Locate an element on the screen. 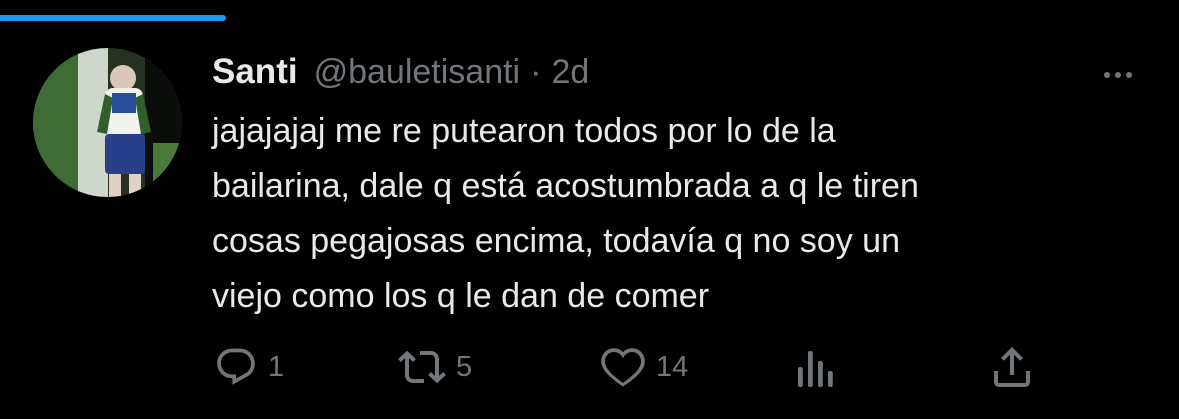  like-button: 14 is located at coordinates (644, 367).